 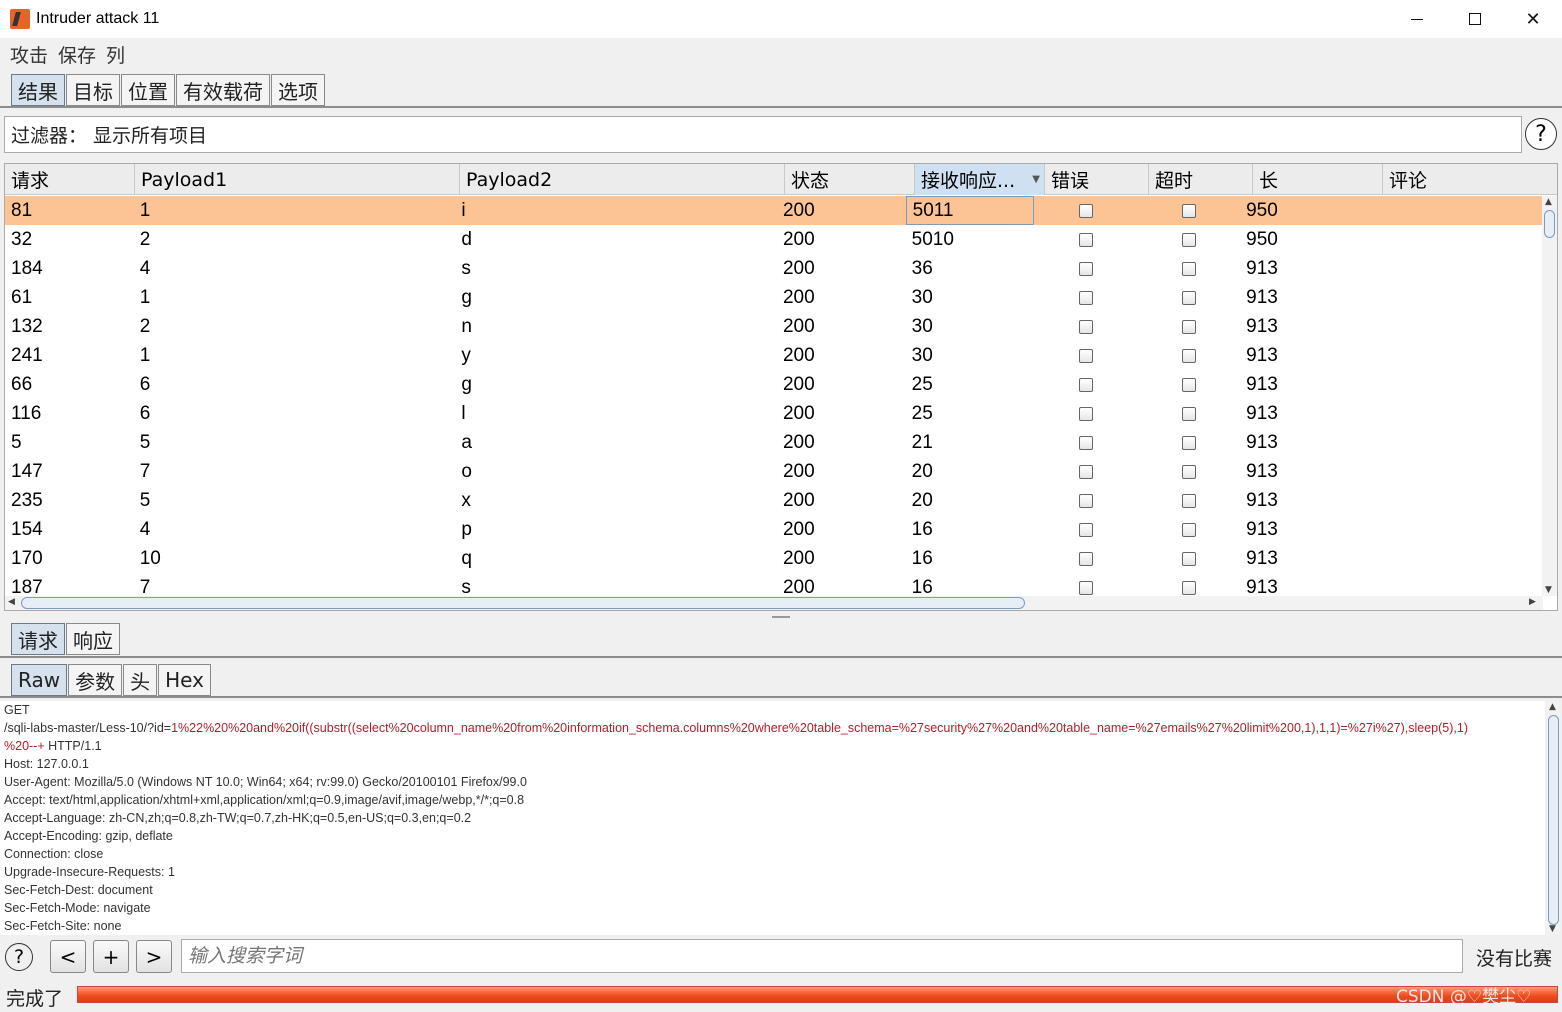 I want to click on cell-response-received: 16, so click(x=922, y=529).